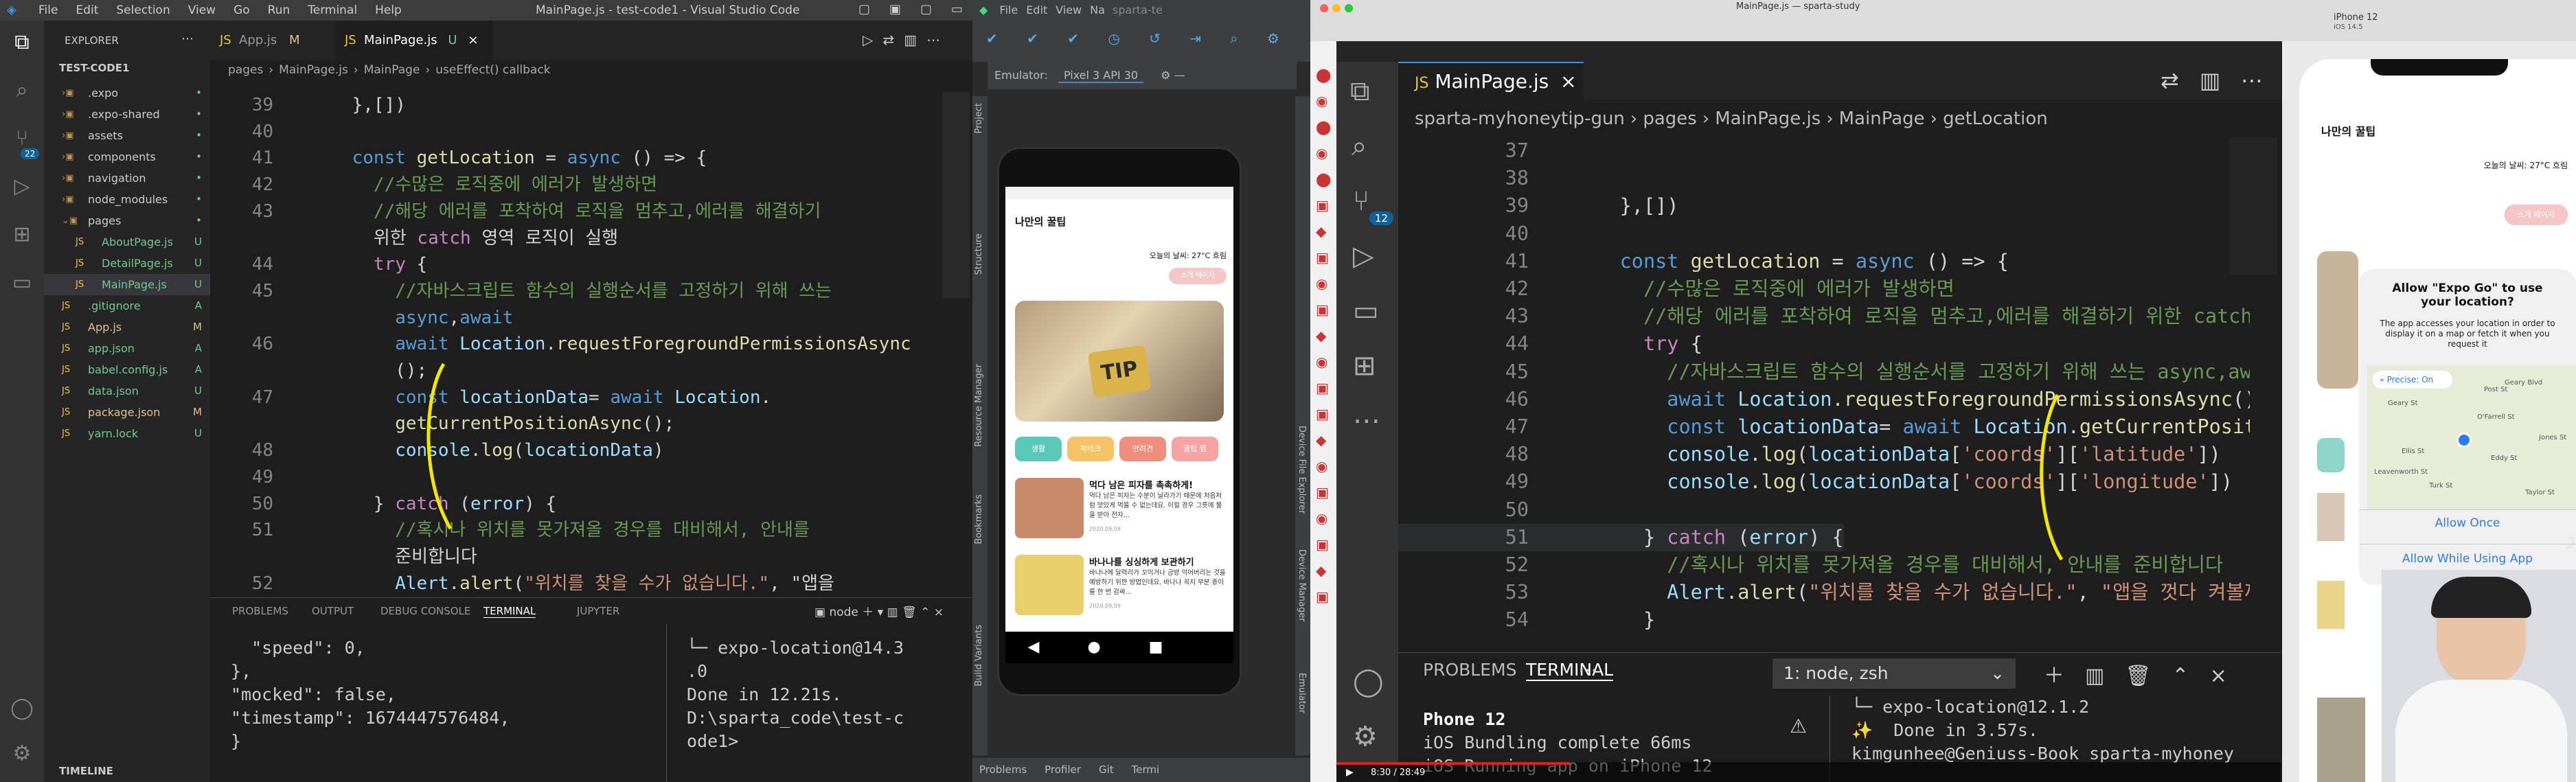 This screenshot has width=2576, height=782. I want to click on tree-item: ›▣ .expo •, so click(127, 93).